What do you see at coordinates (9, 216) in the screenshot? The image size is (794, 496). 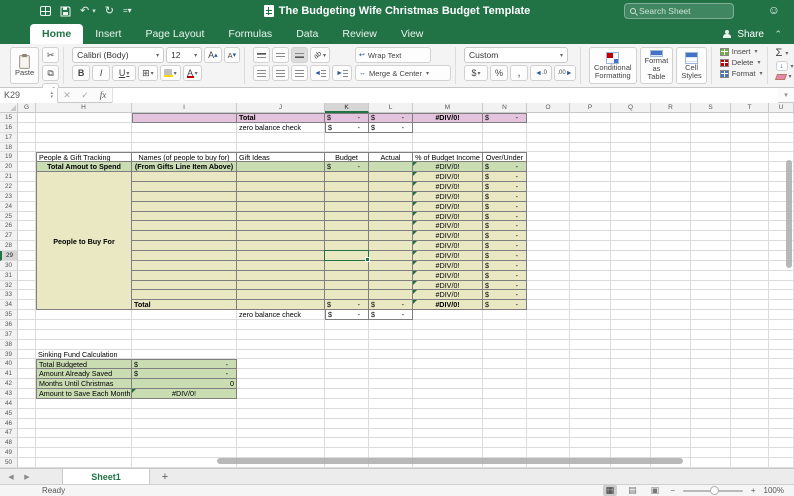 I see `row-header-25: 25` at bounding box center [9, 216].